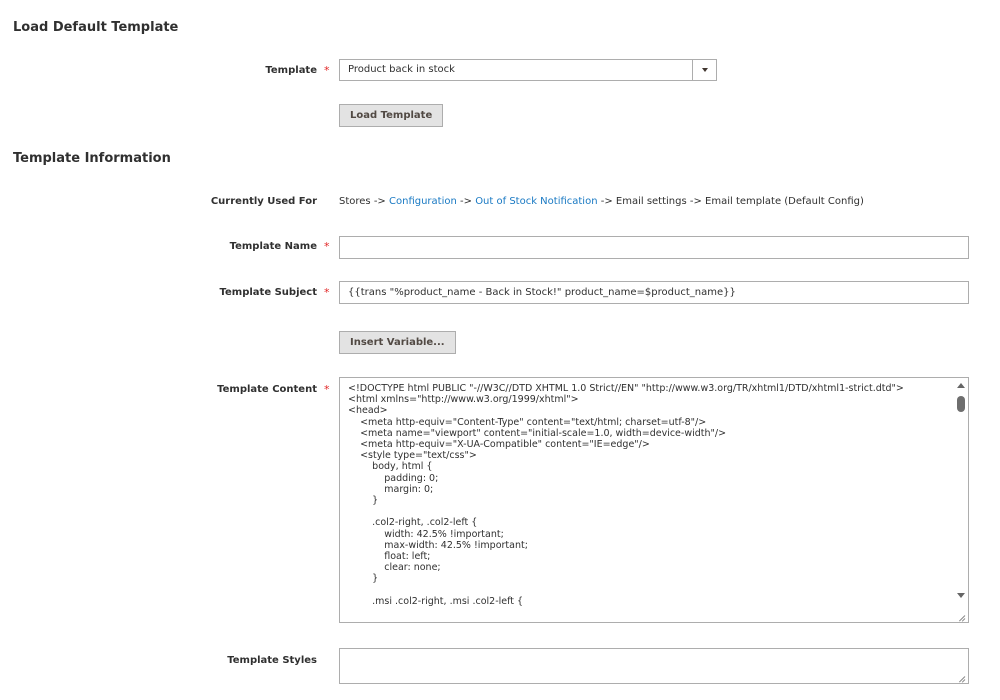 The width and height of the screenshot is (1000, 700). What do you see at coordinates (704, 70) in the screenshot?
I see `dropdown-arrow-icon` at bounding box center [704, 70].